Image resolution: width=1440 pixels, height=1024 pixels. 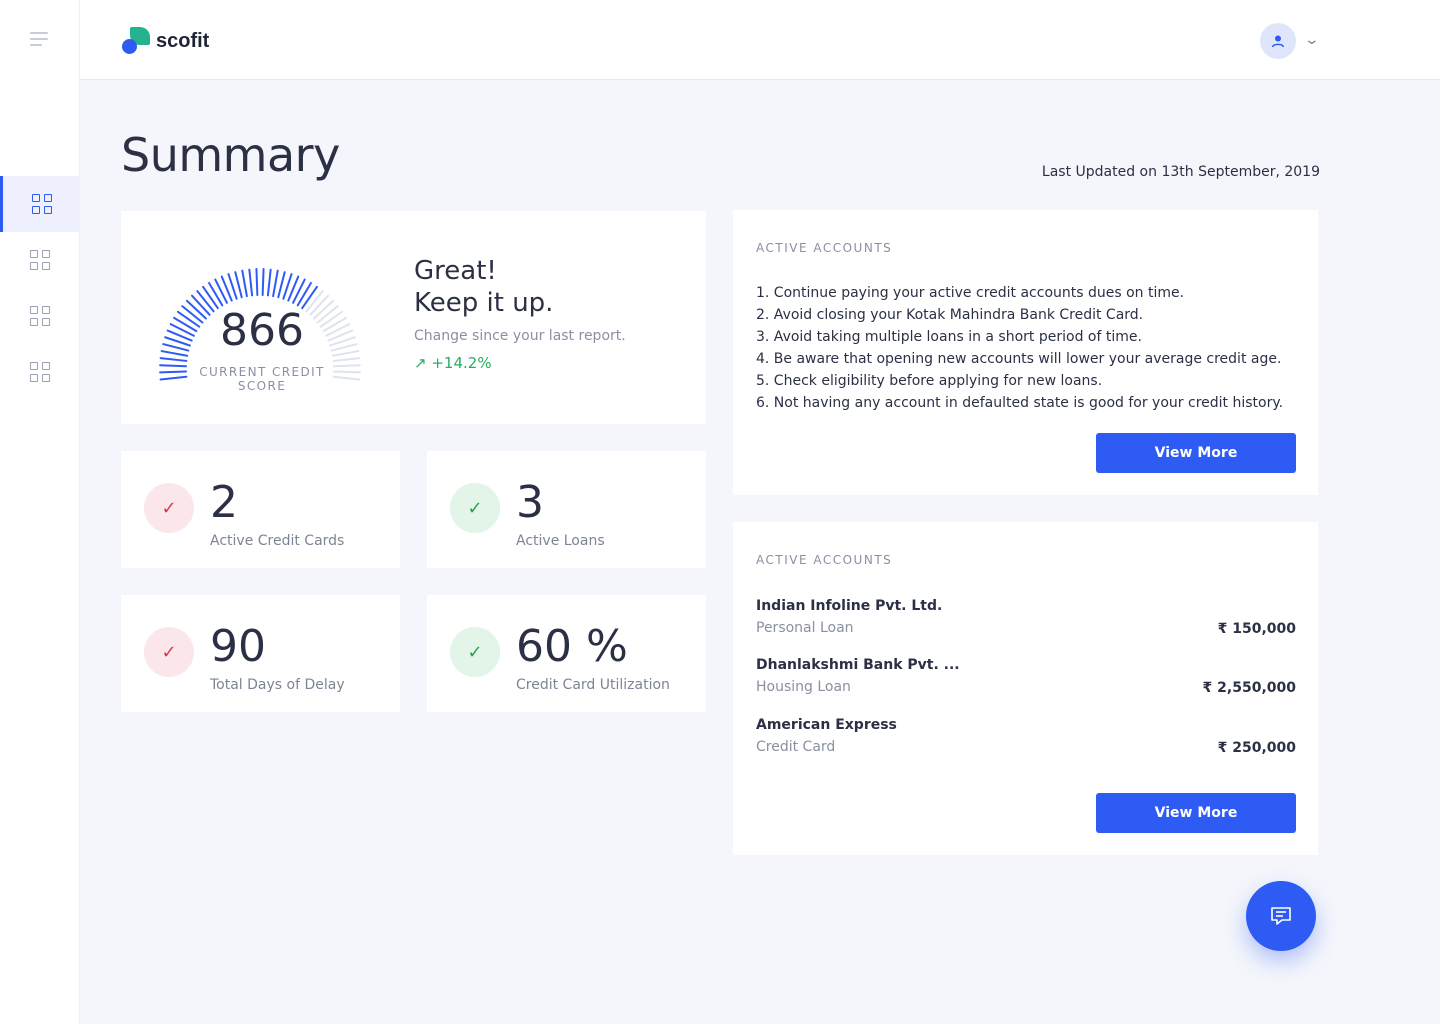 I want to click on top-bar: scofit ⌄, so click(x=760, y=40).